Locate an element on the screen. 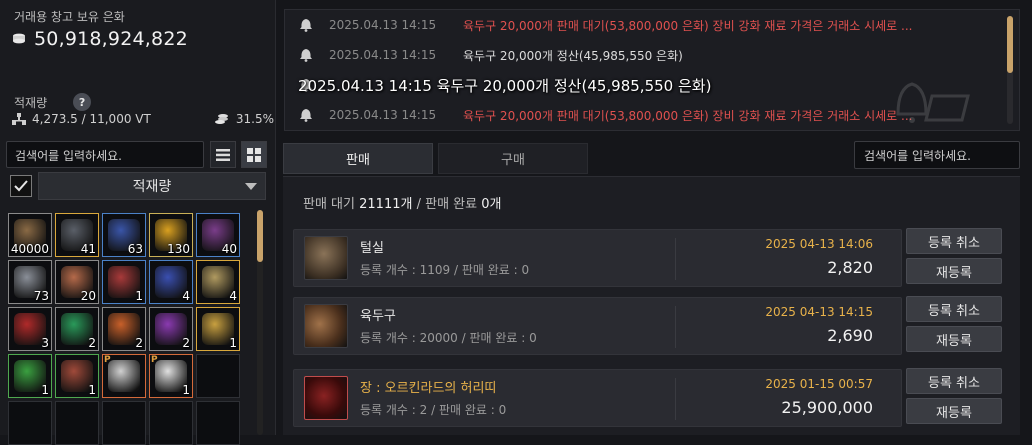  list-view-button is located at coordinates (223, 154).